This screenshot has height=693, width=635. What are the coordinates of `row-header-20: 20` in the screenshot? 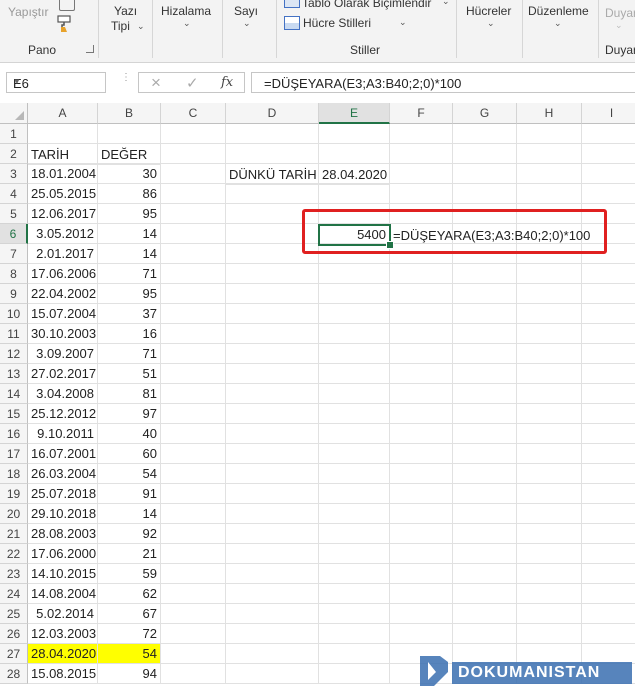 It's located at (14, 514).